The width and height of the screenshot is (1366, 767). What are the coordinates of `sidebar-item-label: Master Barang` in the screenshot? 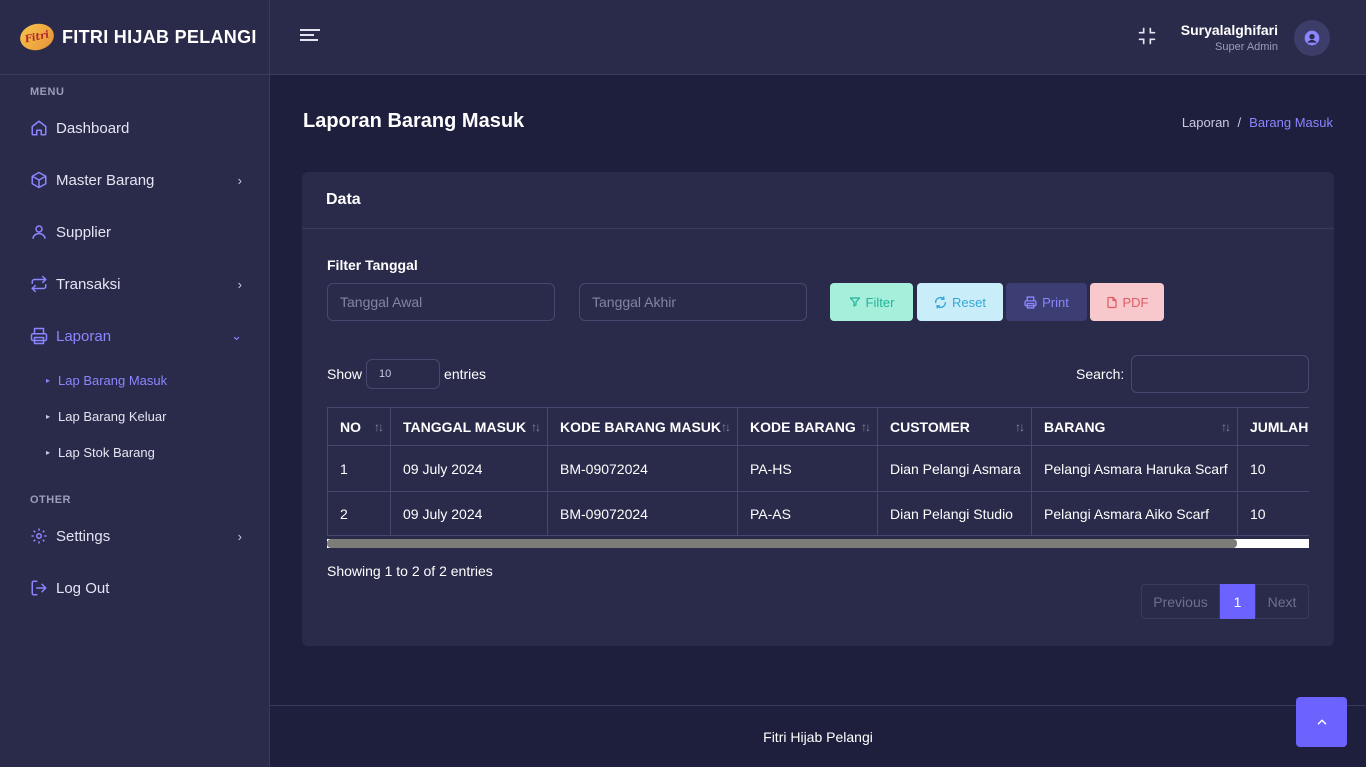 It's located at (105, 180).